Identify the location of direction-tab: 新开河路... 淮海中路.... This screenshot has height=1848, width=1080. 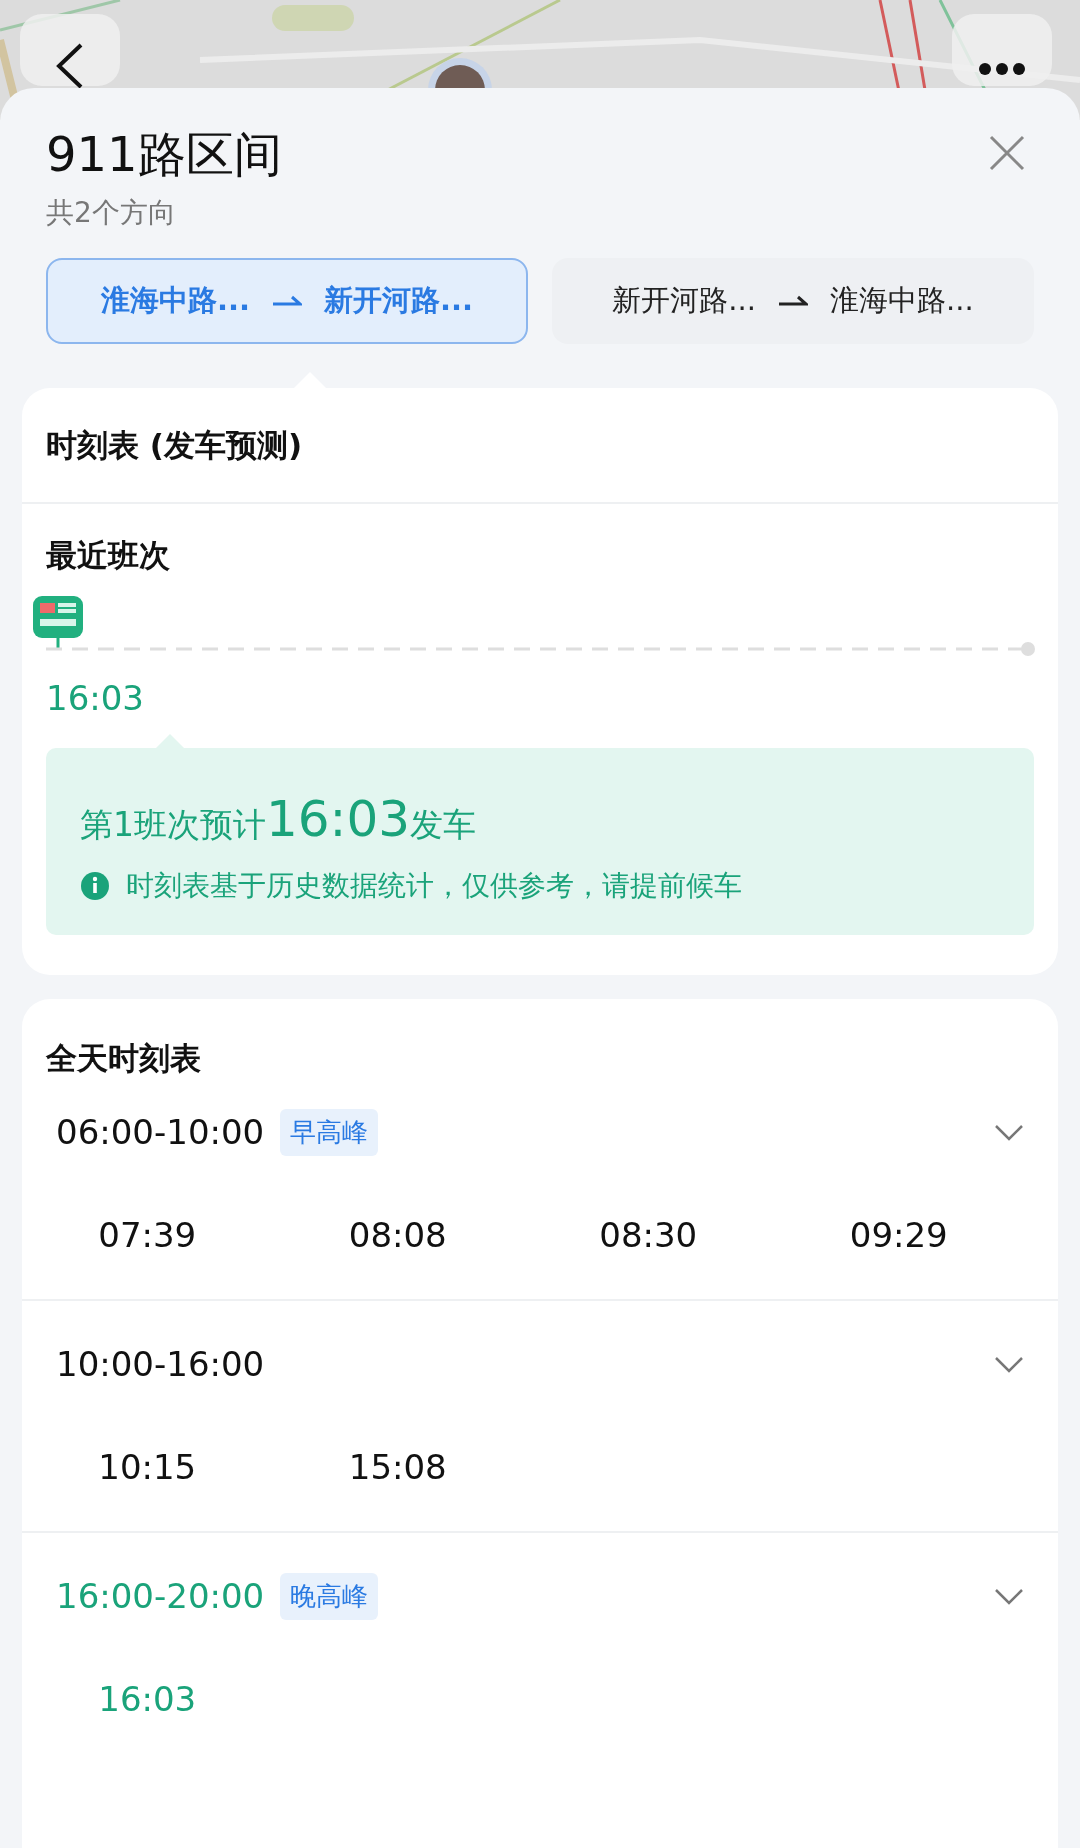
(793, 300).